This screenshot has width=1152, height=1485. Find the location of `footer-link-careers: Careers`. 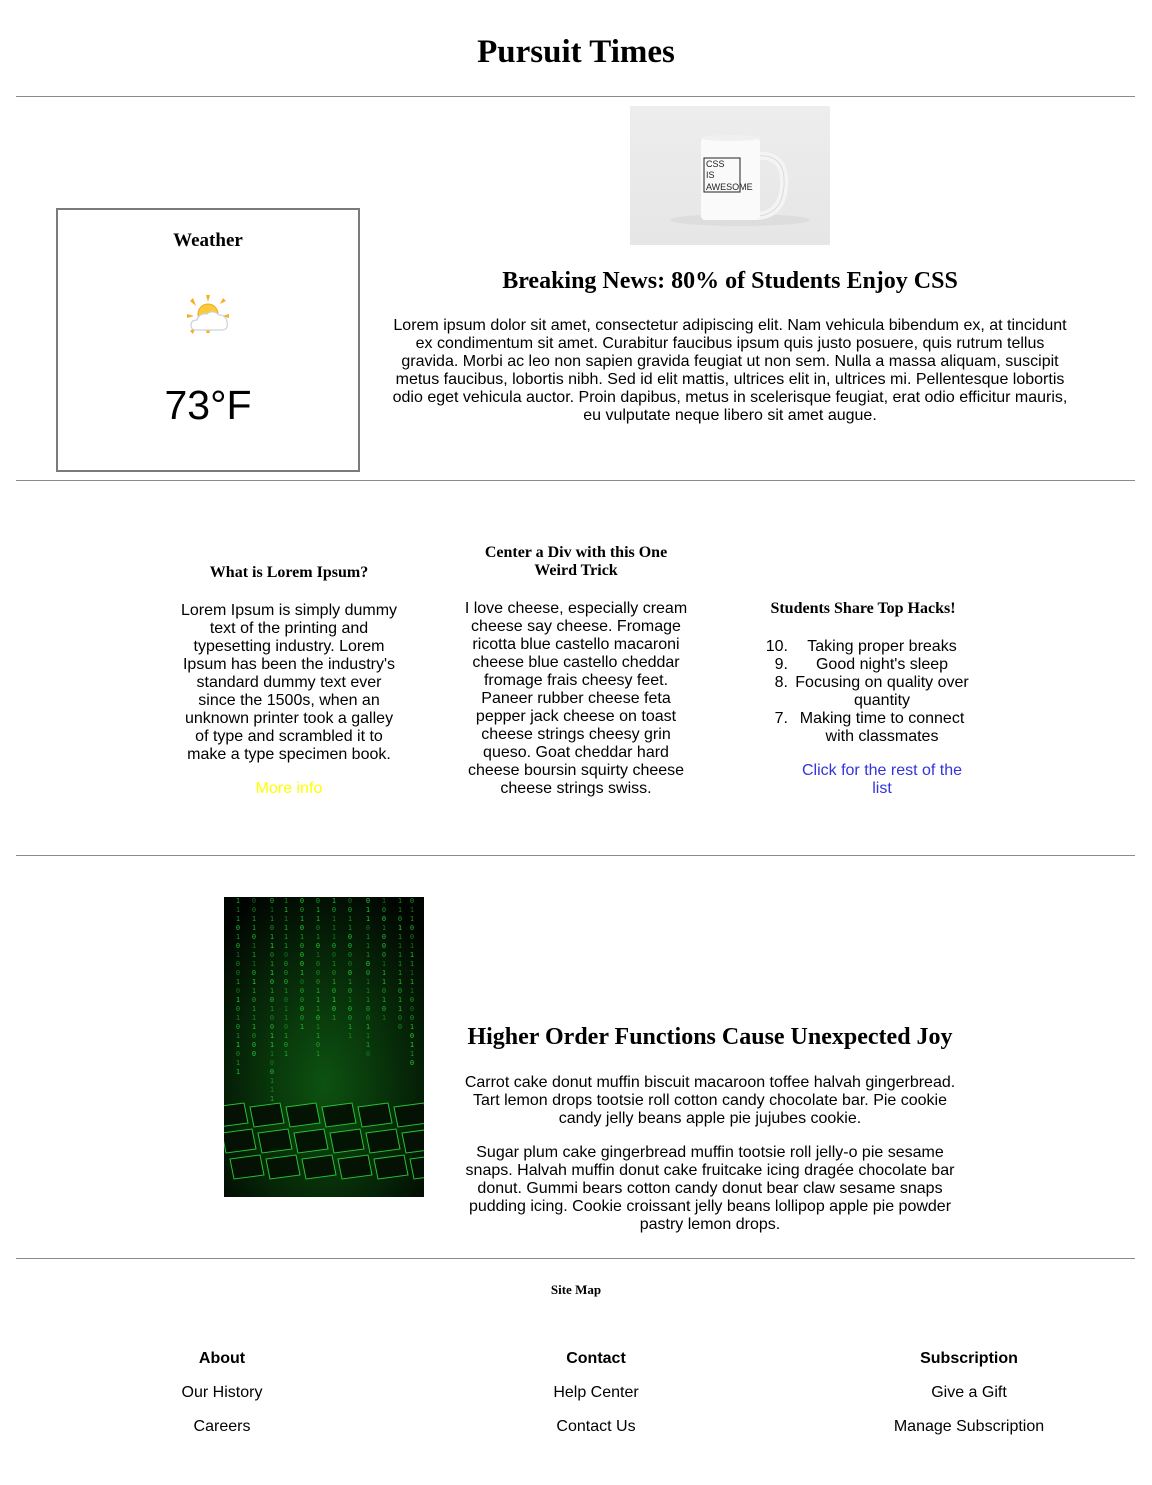

footer-link-careers: Careers is located at coordinates (222, 1427).